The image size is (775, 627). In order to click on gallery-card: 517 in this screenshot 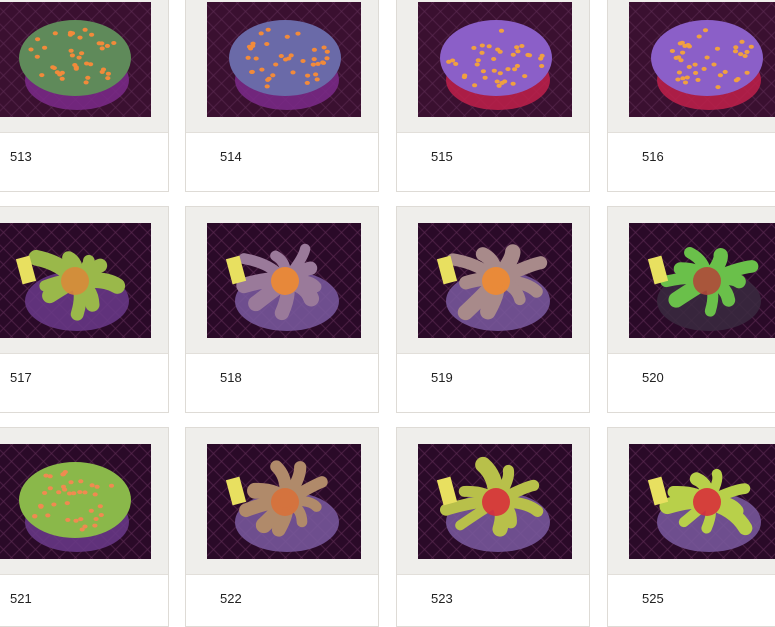, I will do `click(84, 309)`.